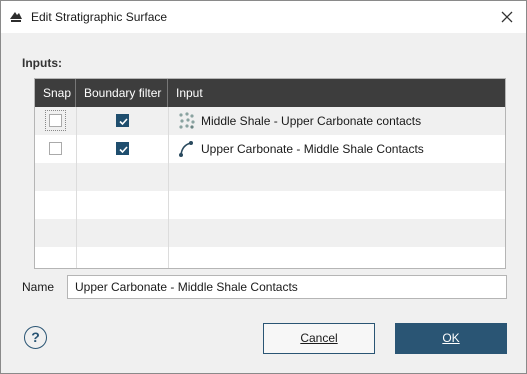 This screenshot has width=527, height=374. What do you see at coordinates (287, 287) in the screenshot?
I see `name-field` at bounding box center [287, 287].